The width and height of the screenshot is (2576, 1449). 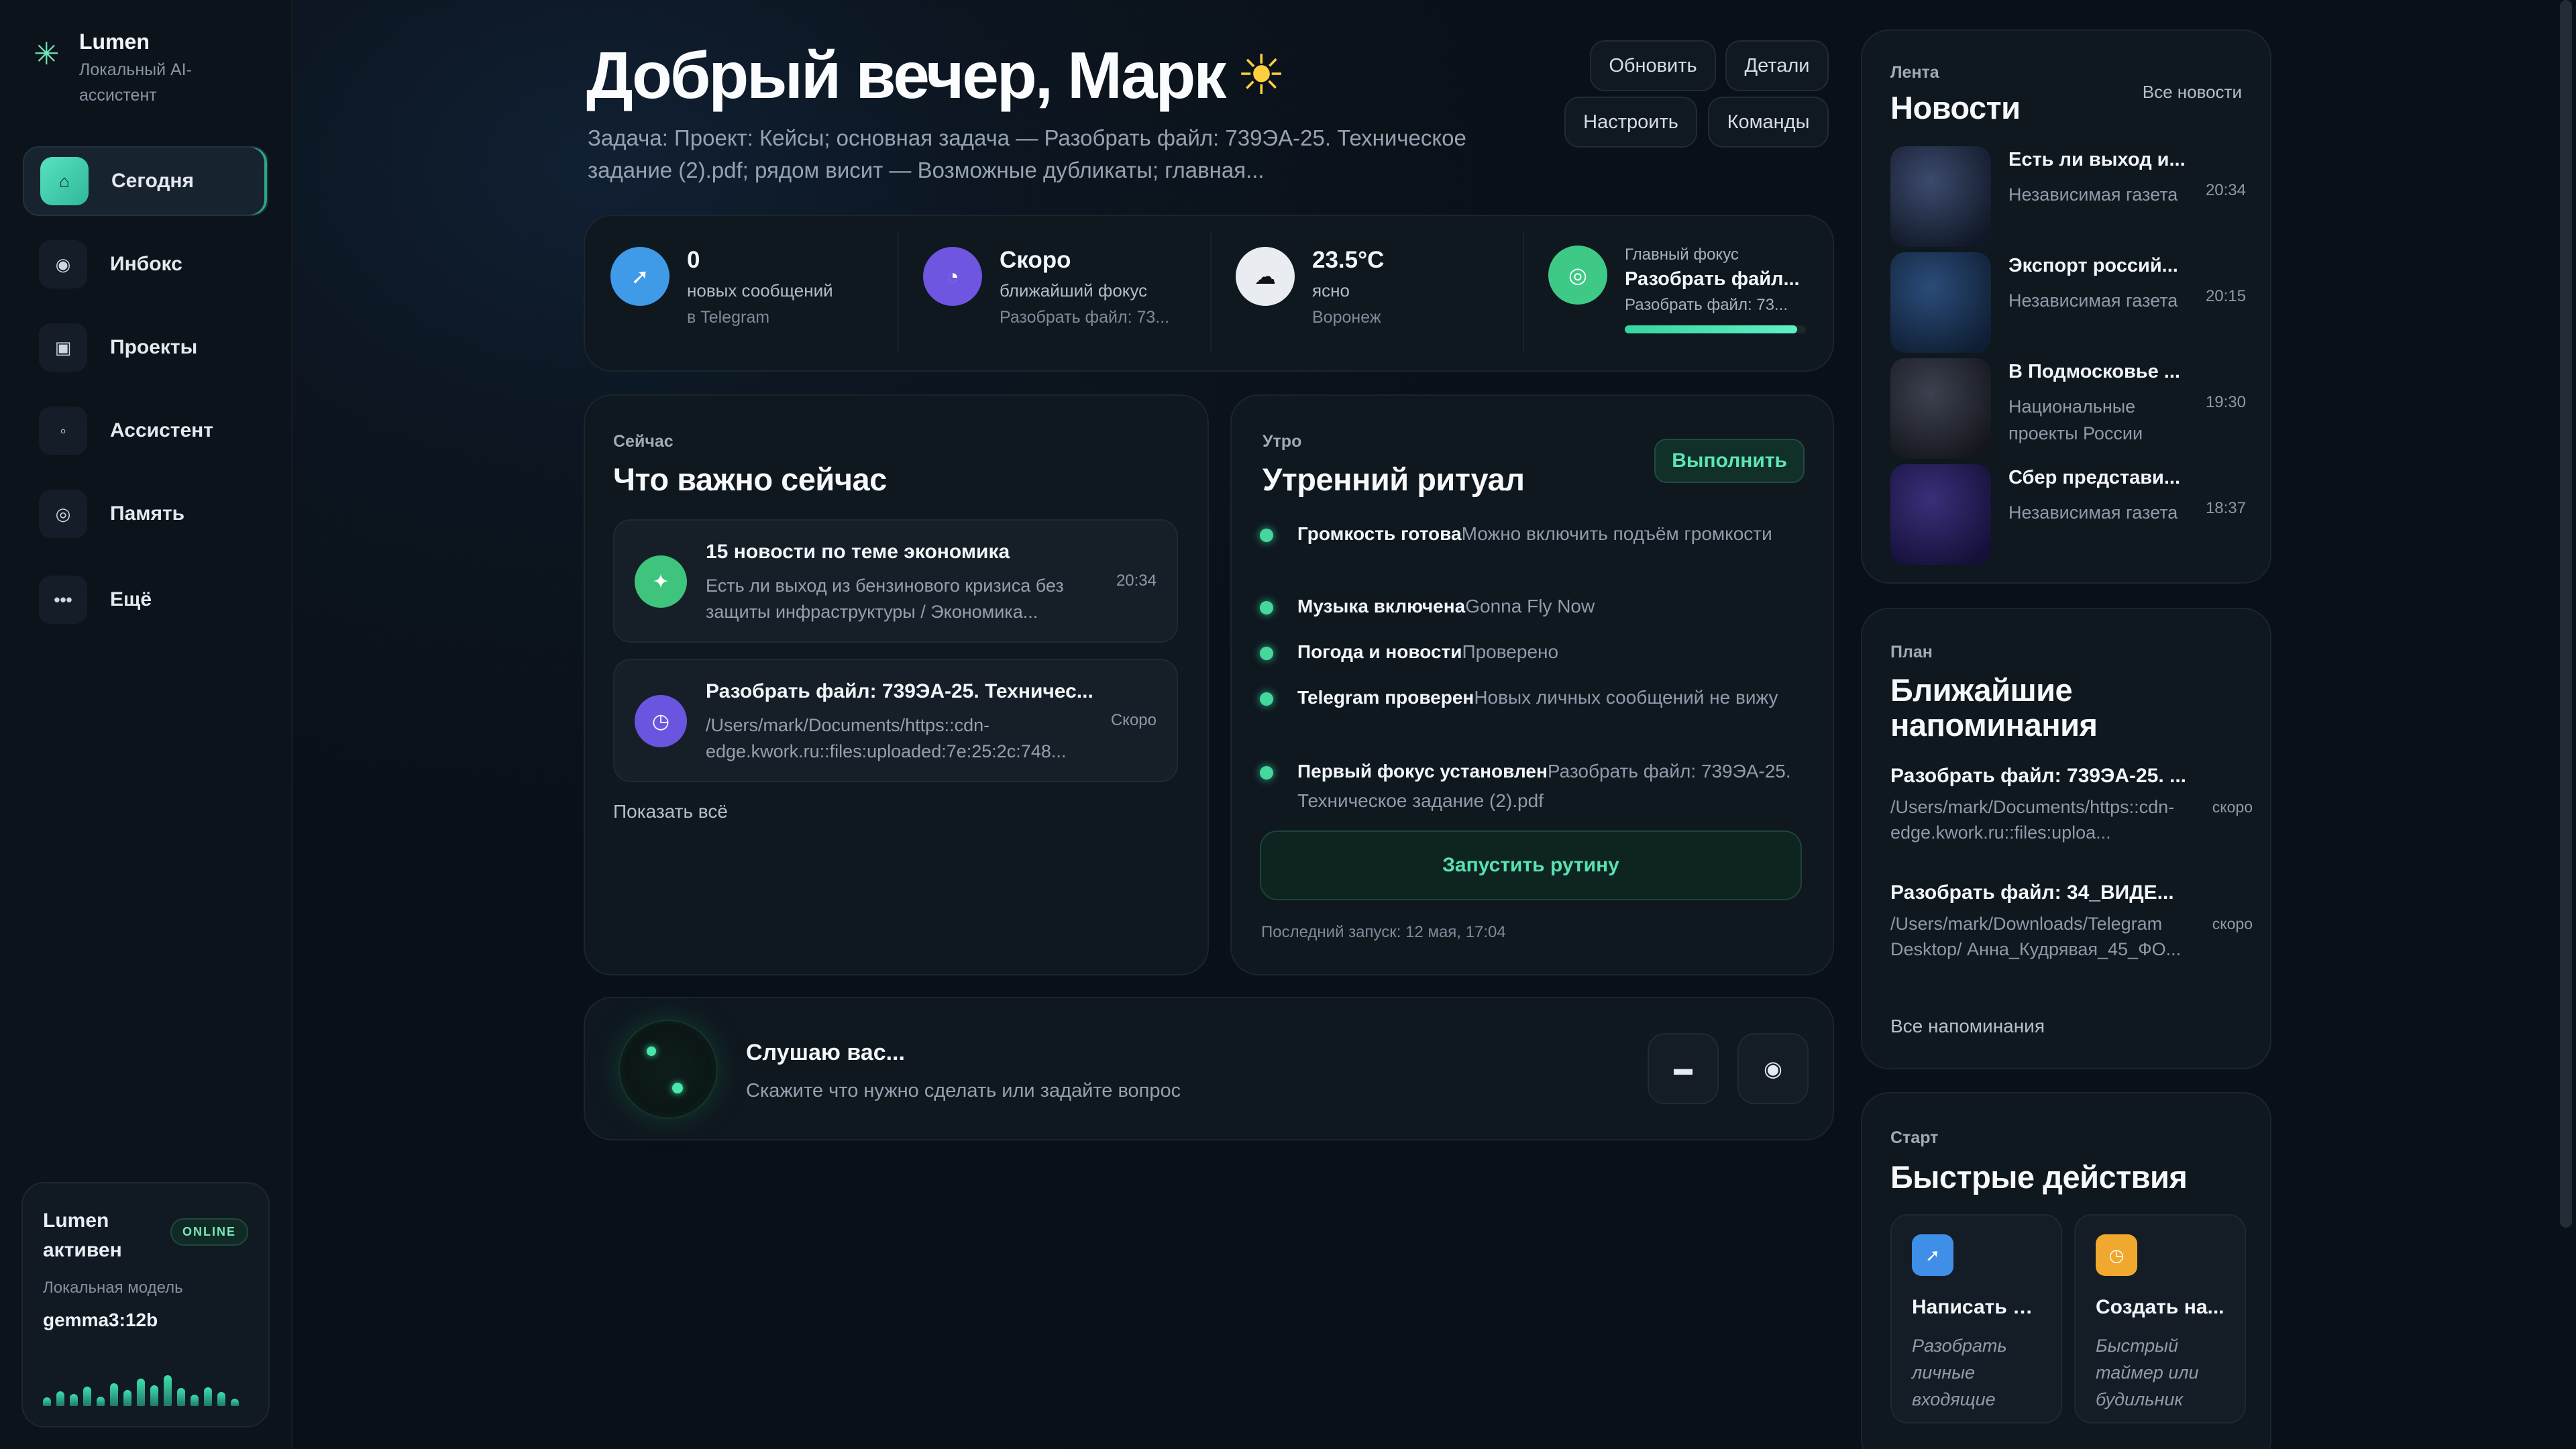 What do you see at coordinates (639, 276) in the screenshot?
I see `telegram-icon: ➚` at bounding box center [639, 276].